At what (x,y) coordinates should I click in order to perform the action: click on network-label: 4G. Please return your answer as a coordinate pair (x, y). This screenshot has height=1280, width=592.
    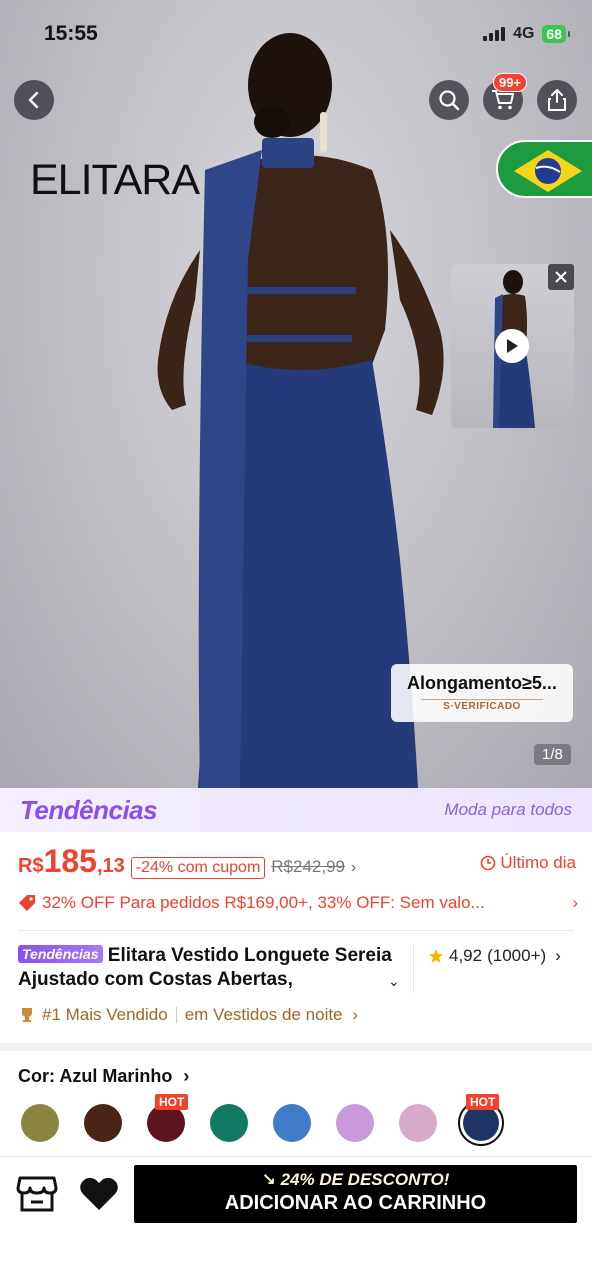
    Looking at the image, I should click on (524, 33).